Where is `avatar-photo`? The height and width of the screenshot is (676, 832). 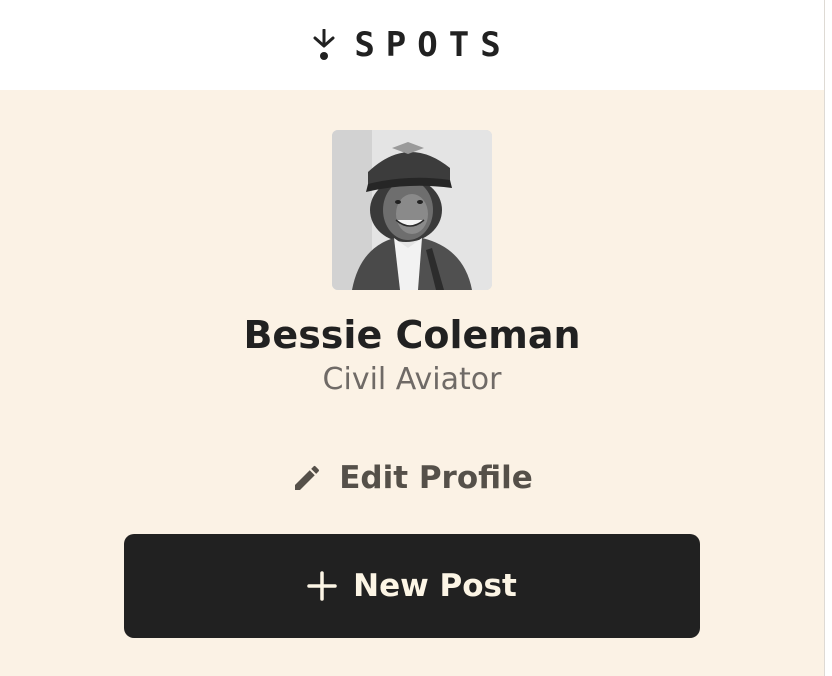
avatar-photo is located at coordinates (412, 210).